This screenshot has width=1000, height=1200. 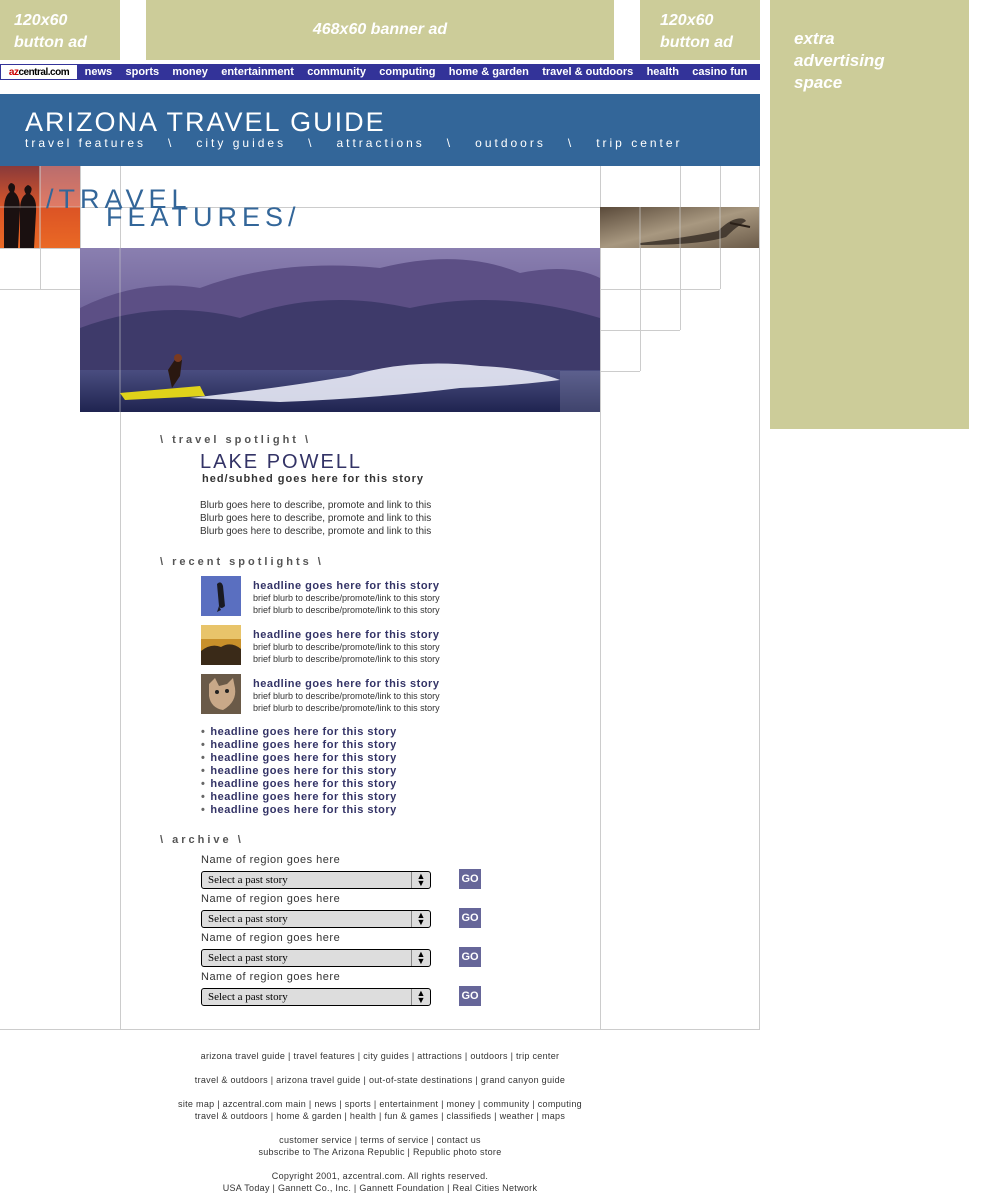 What do you see at coordinates (869, 214) in the screenshot?
I see `extra-advertising-space: extra advertising space` at bounding box center [869, 214].